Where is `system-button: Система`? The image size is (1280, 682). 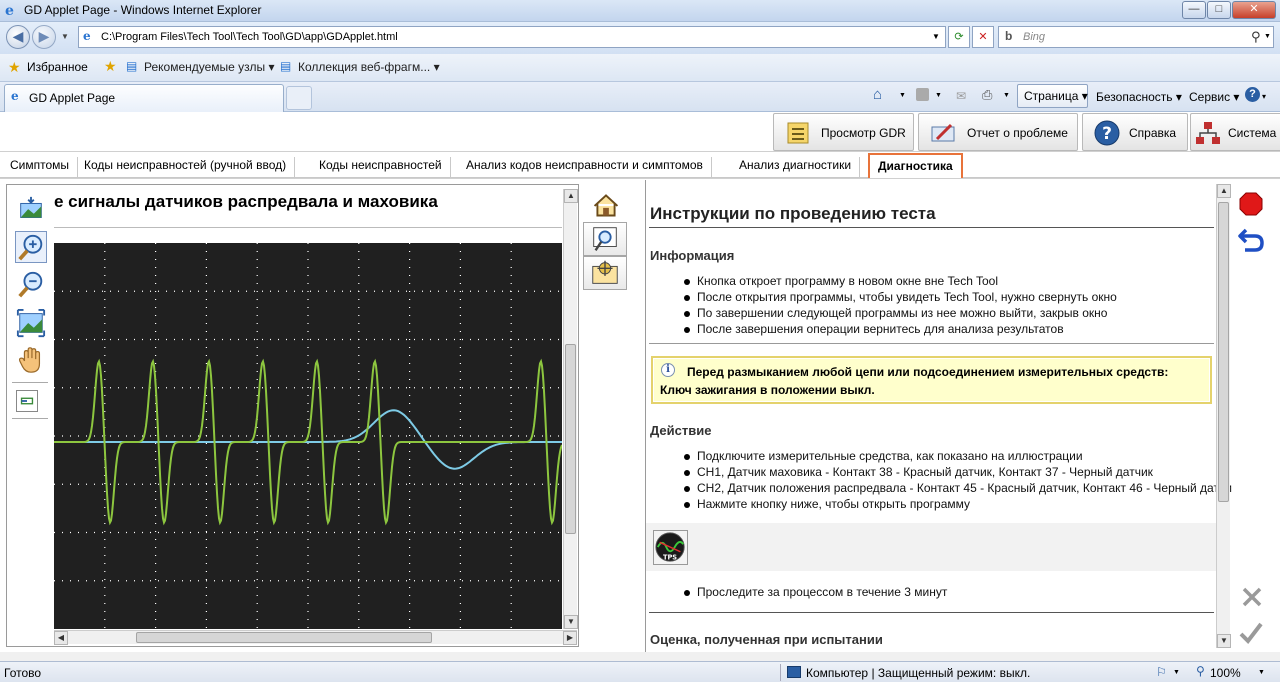 system-button: Система is located at coordinates (1235, 132).